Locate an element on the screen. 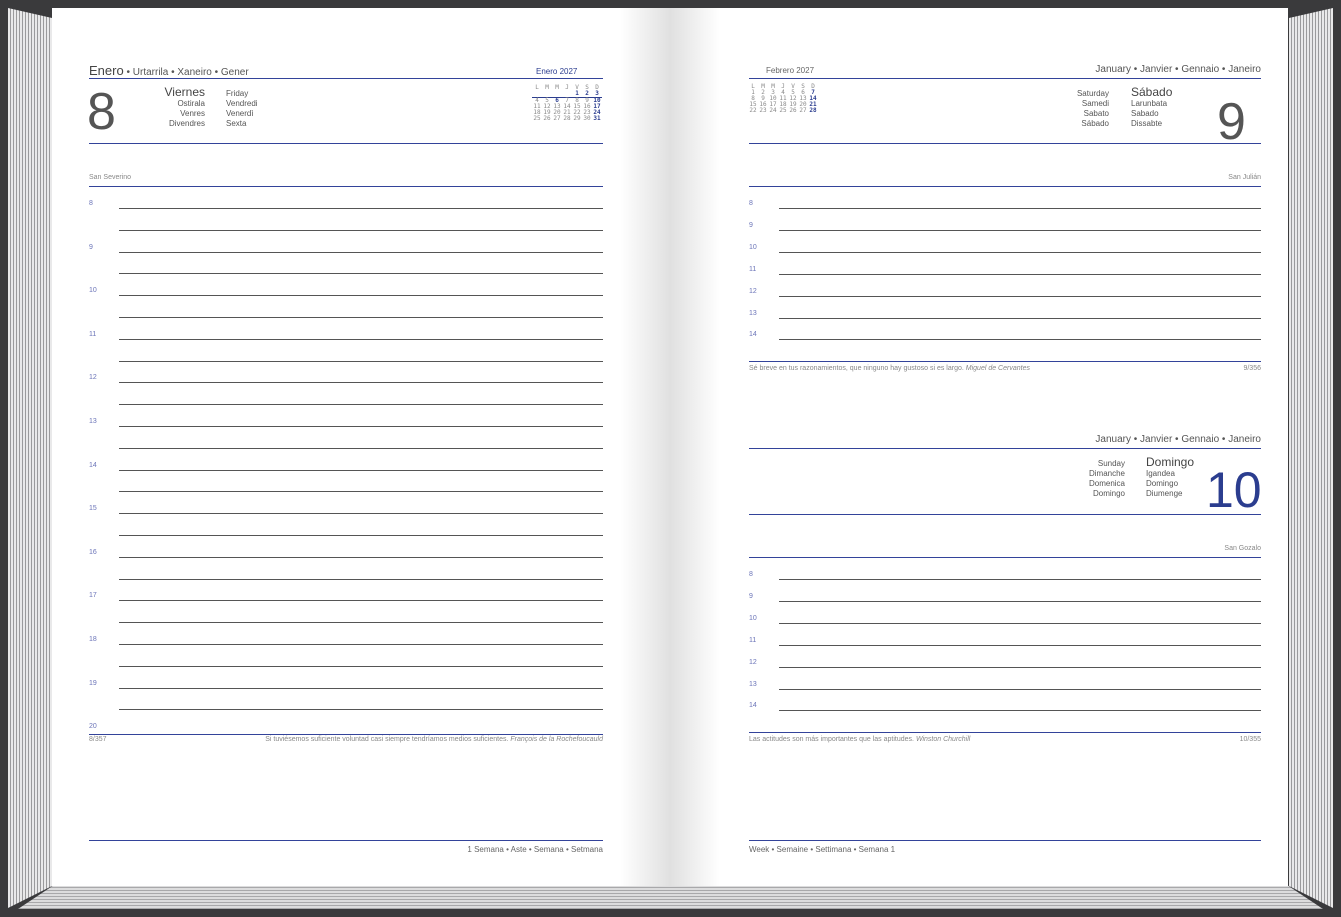 The image size is (1341, 917). hour-label: 20 is located at coordinates (93, 727).